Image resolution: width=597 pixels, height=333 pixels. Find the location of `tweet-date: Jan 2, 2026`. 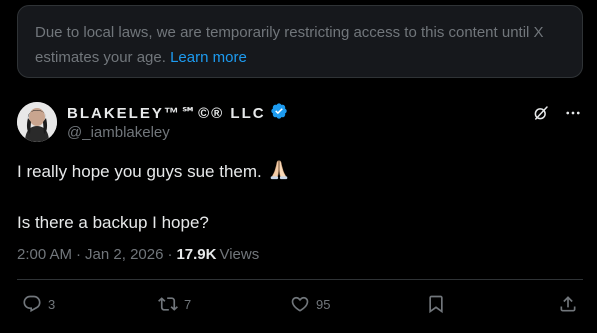

tweet-date: Jan 2, 2026 is located at coordinates (124, 254).